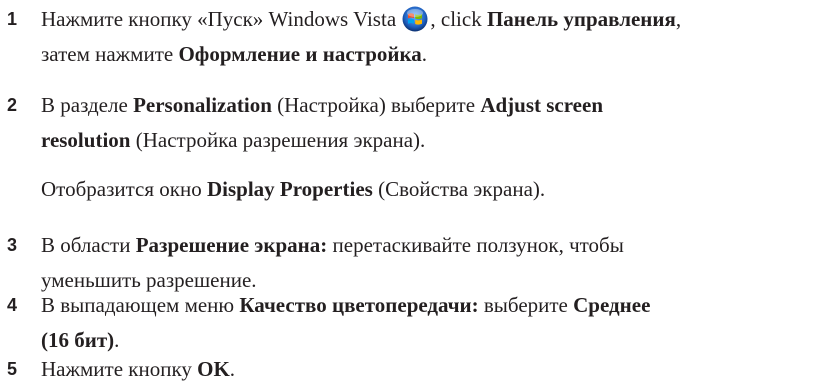 This screenshot has height=387, width=833. Describe the element at coordinates (475, 245) in the screenshot. I see `step-text-run: перетаскивайте ползунок, чтобы` at that location.